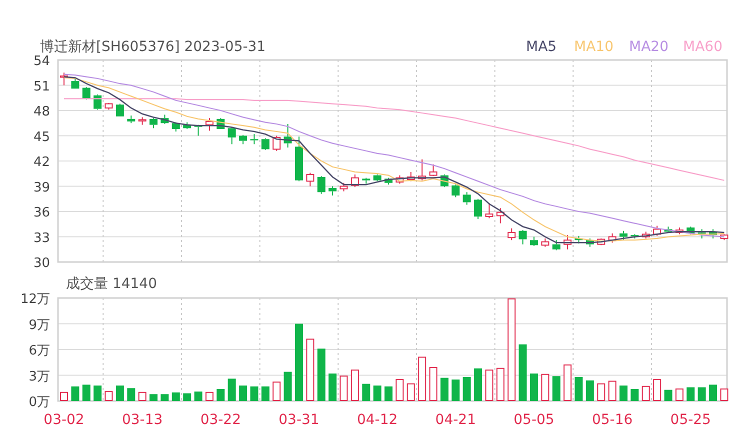  Describe the element at coordinates (41, 162) in the screenshot. I see `axis-label: 42` at that location.